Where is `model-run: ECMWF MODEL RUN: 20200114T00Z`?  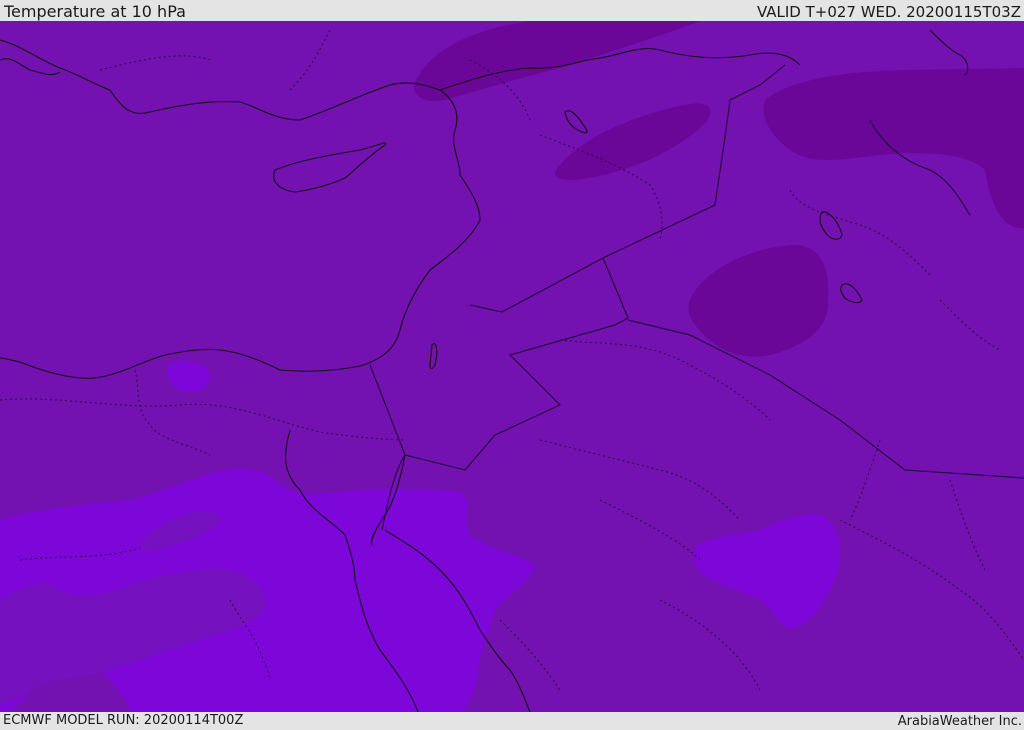
model-run: ECMWF MODEL RUN: 20200114T00Z is located at coordinates (123, 720).